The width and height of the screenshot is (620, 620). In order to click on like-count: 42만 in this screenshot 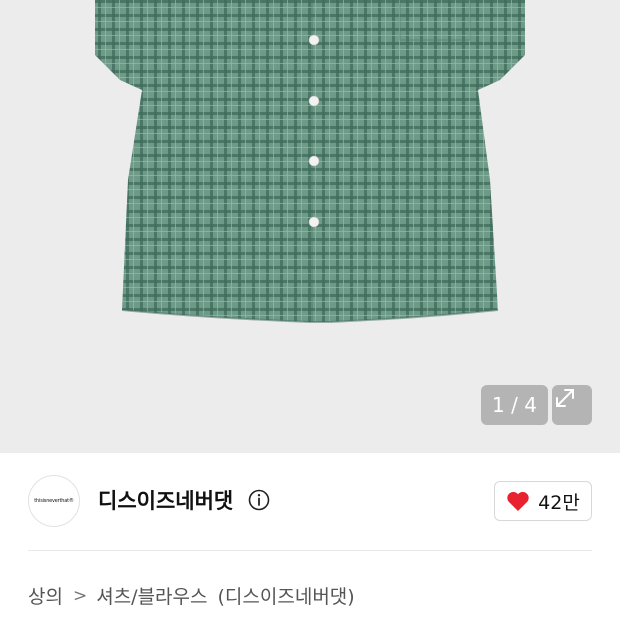, I will do `click(559, 502)`.